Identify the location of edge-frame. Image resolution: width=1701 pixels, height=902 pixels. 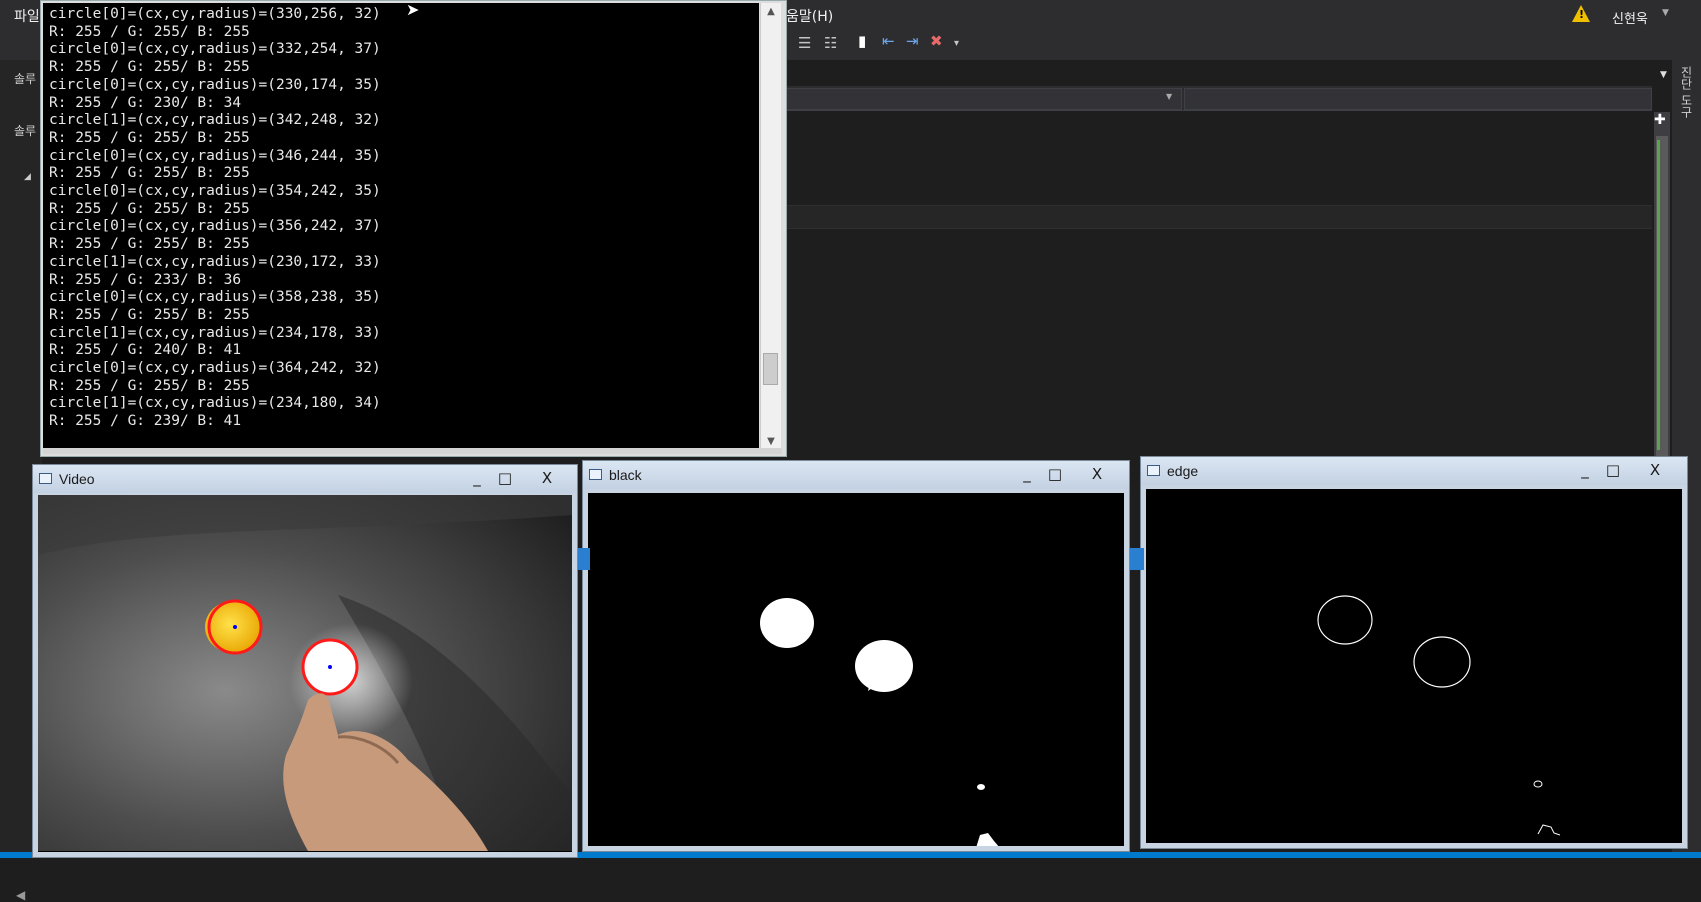
(1414, 666).